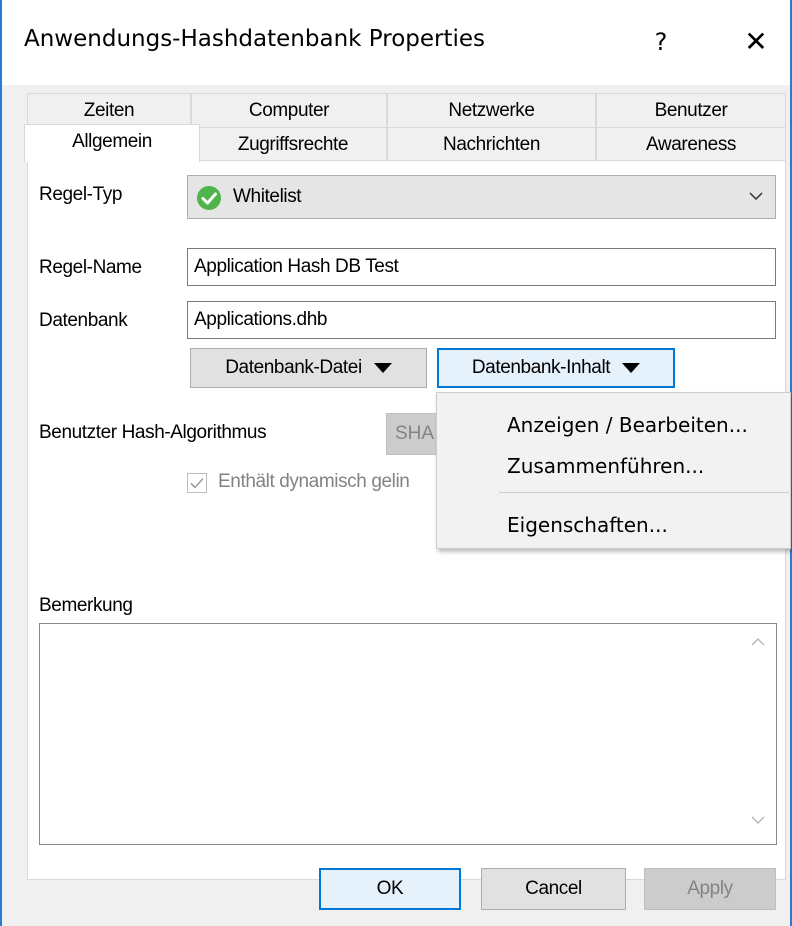 The width and height of the screenshot is (792, 926). Describe the element at coordinates (758, 642) in the screenshot. I see `scroll-up-icon` at that location.